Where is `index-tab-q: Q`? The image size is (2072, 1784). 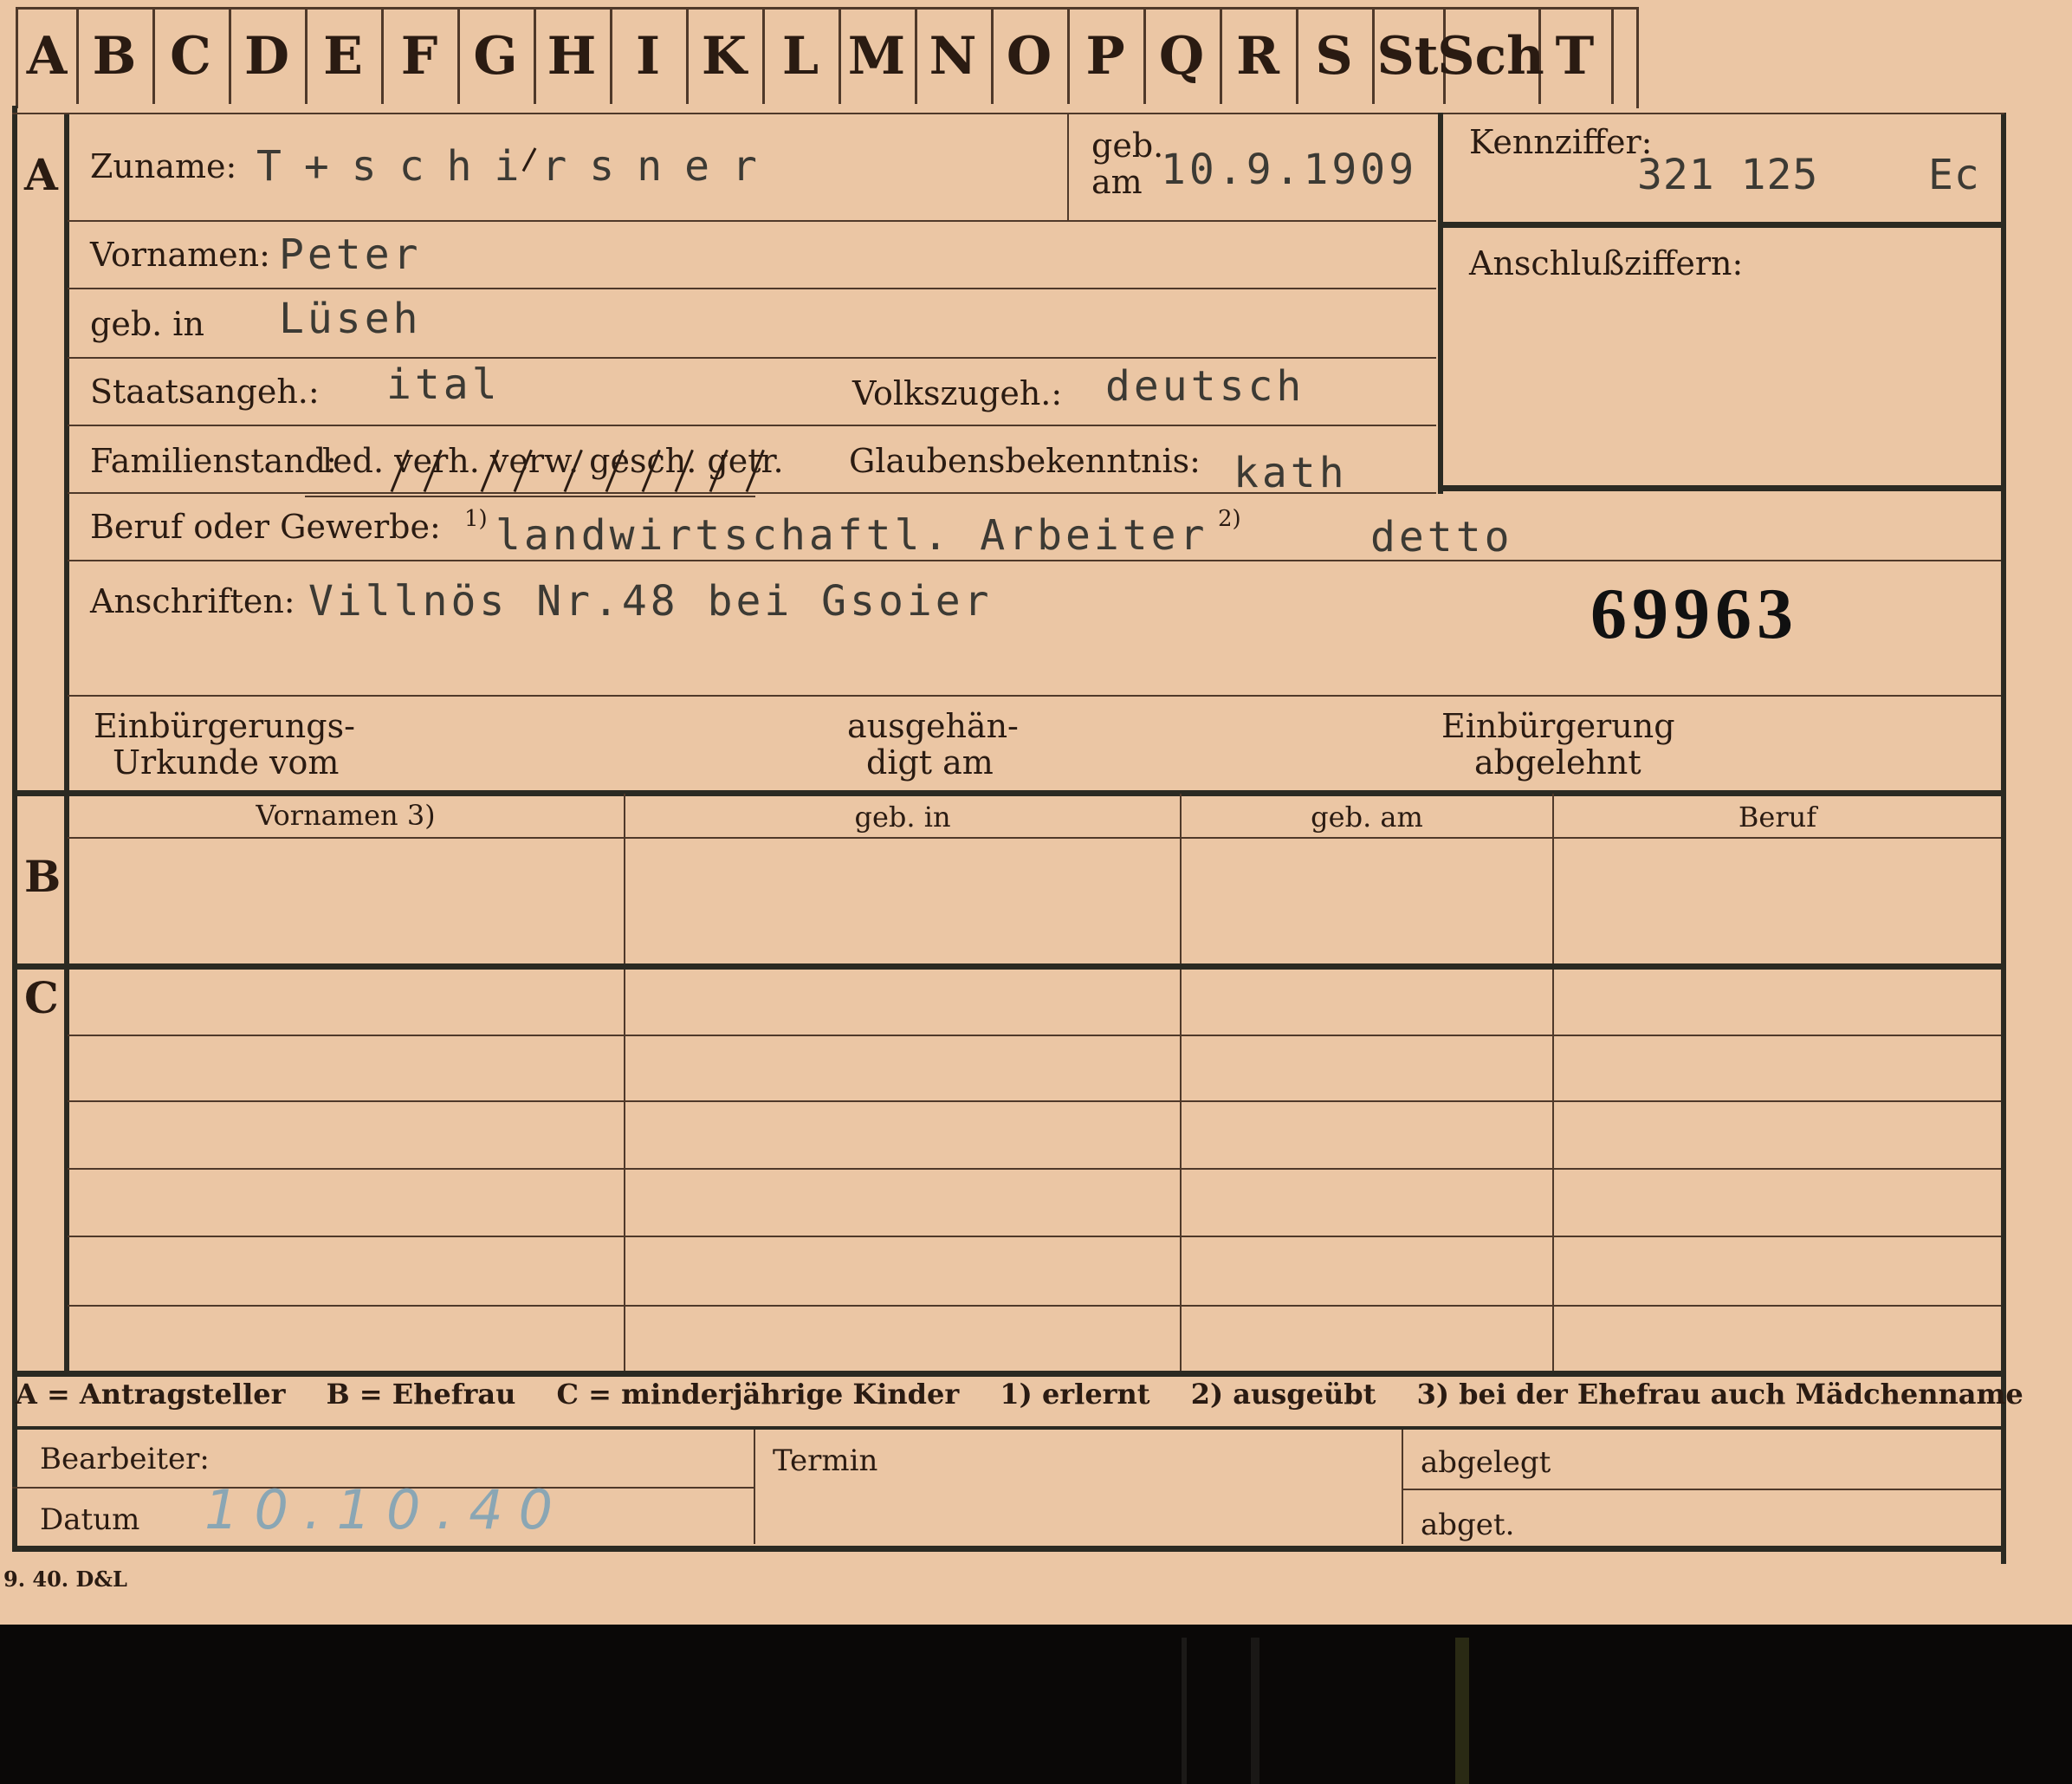
index-tab-q: Q is located at coordinates (1182, 56).